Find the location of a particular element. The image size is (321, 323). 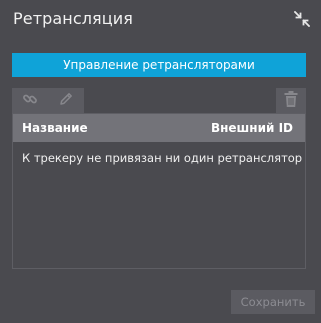

panel-title: Ретрансляция is located at coordinates (73, 18).